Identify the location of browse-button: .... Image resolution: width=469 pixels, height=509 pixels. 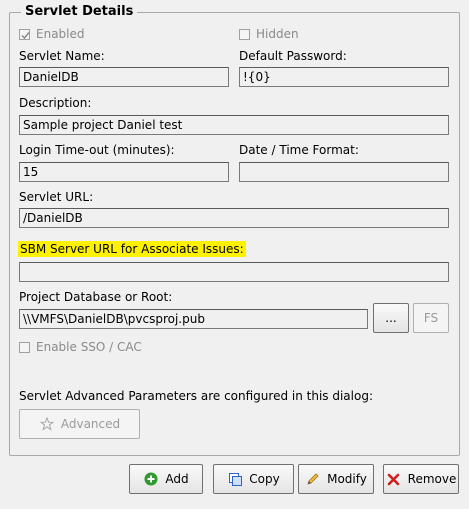
(391, 318).